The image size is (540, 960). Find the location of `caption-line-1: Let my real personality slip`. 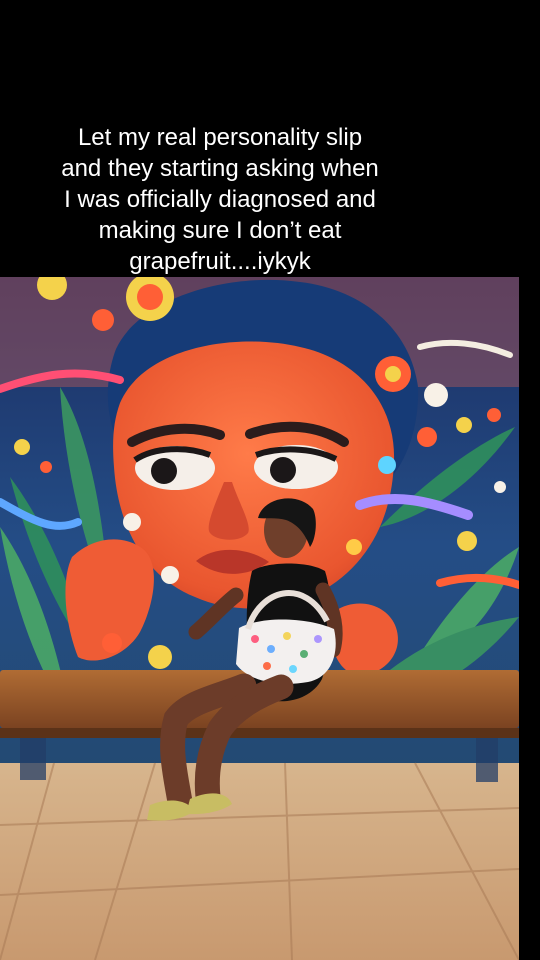

caption-line-1: Let my real personality slip is located at coordinates (220, 137).